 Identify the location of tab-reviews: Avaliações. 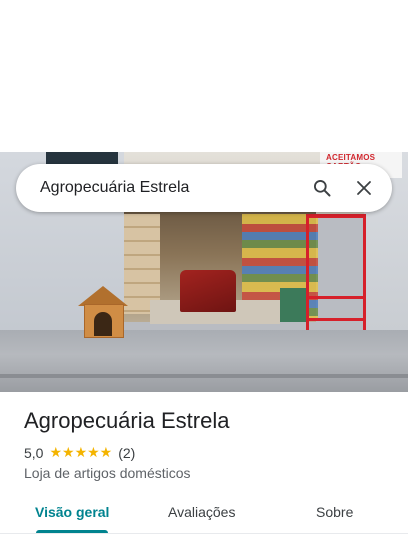
(201, 512).